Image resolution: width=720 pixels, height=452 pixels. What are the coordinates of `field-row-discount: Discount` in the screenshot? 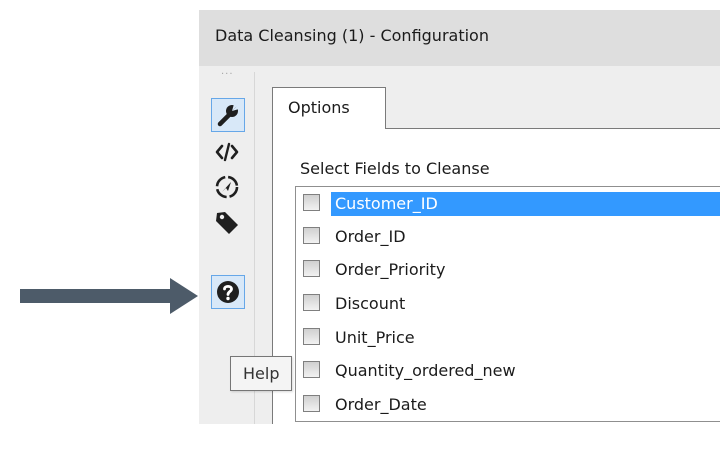 It's located at (510, 303).